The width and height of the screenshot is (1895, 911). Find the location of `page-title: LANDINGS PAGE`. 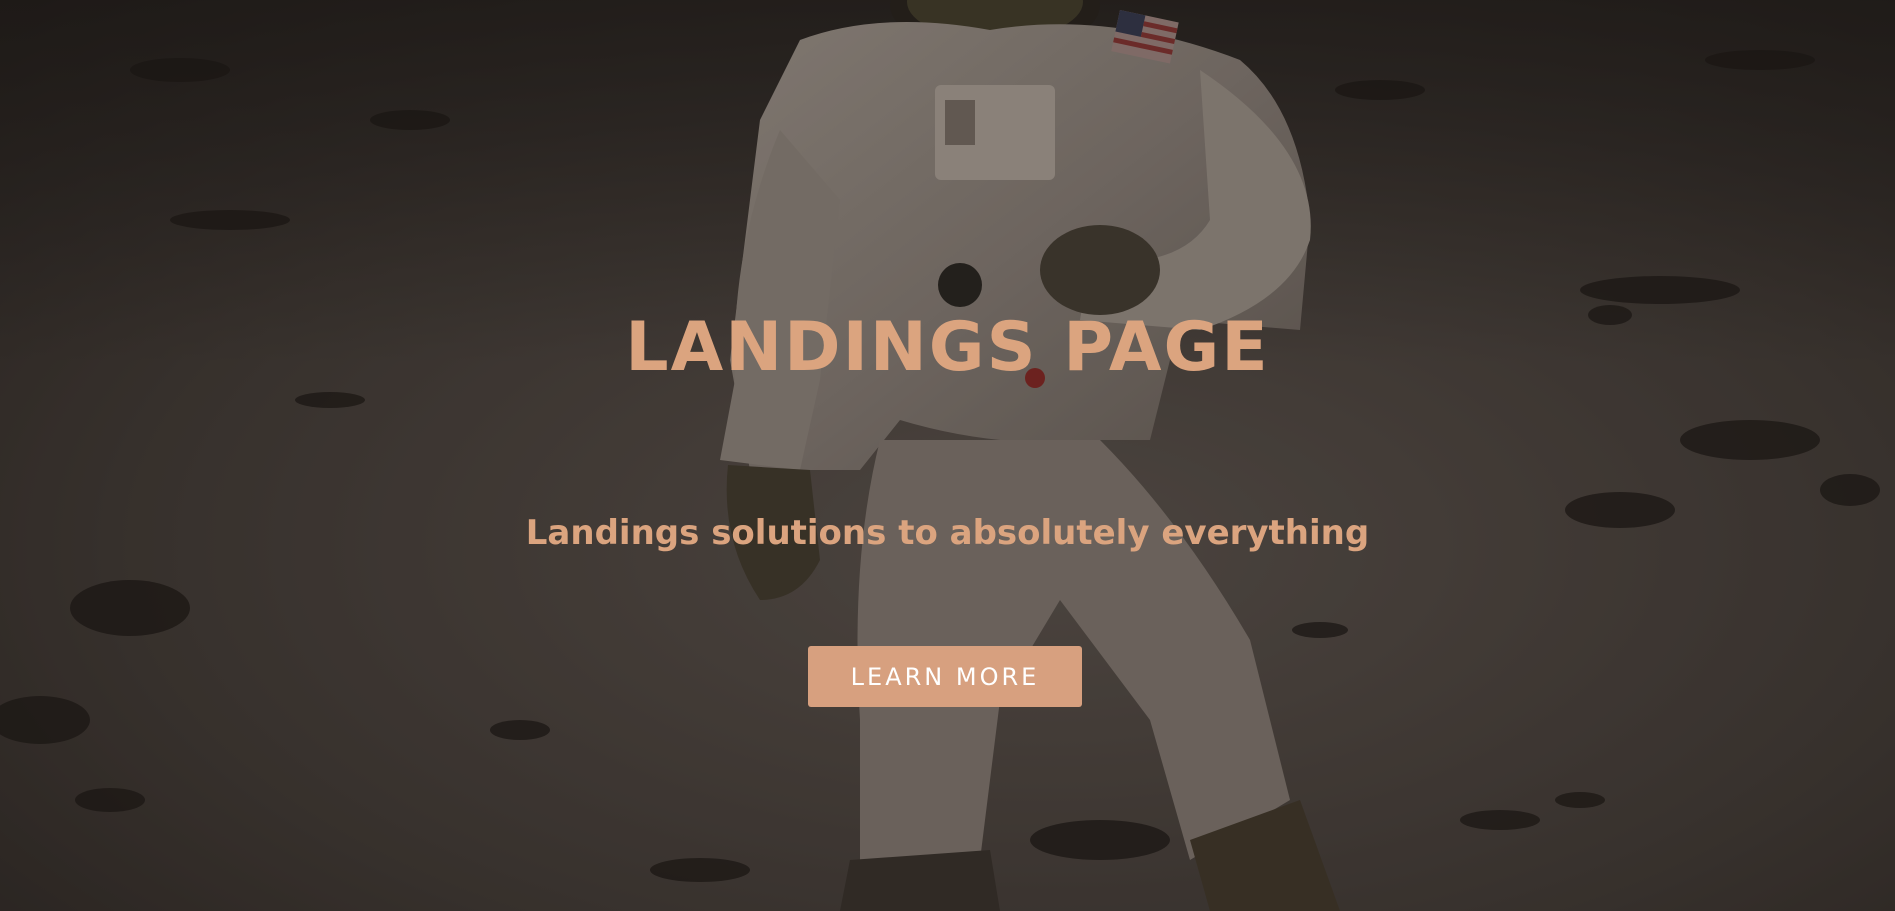

page-title: LANDINGS PAGE is located at coordinates (947, 347).